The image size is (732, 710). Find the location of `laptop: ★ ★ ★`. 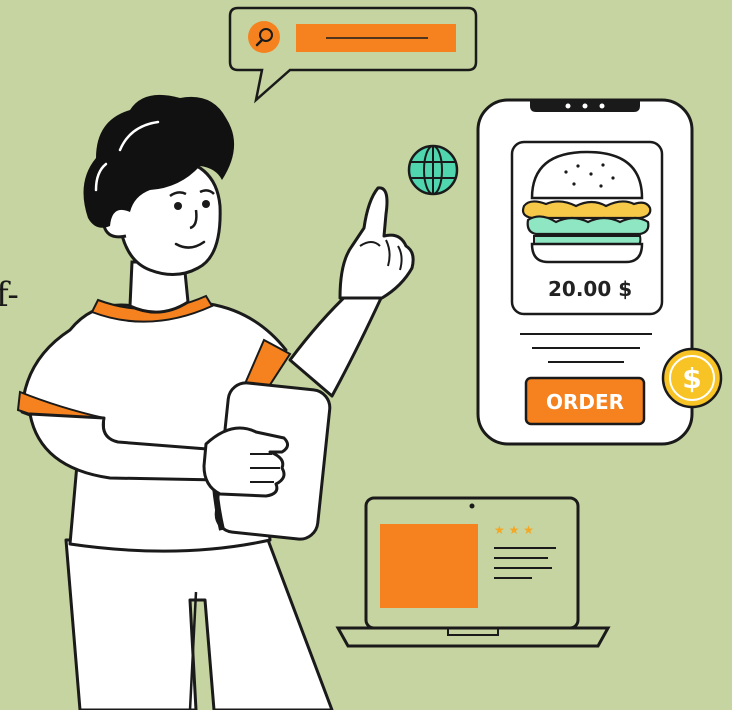

laptop: ★ ★ ★ is located at coordinates (473, 572).